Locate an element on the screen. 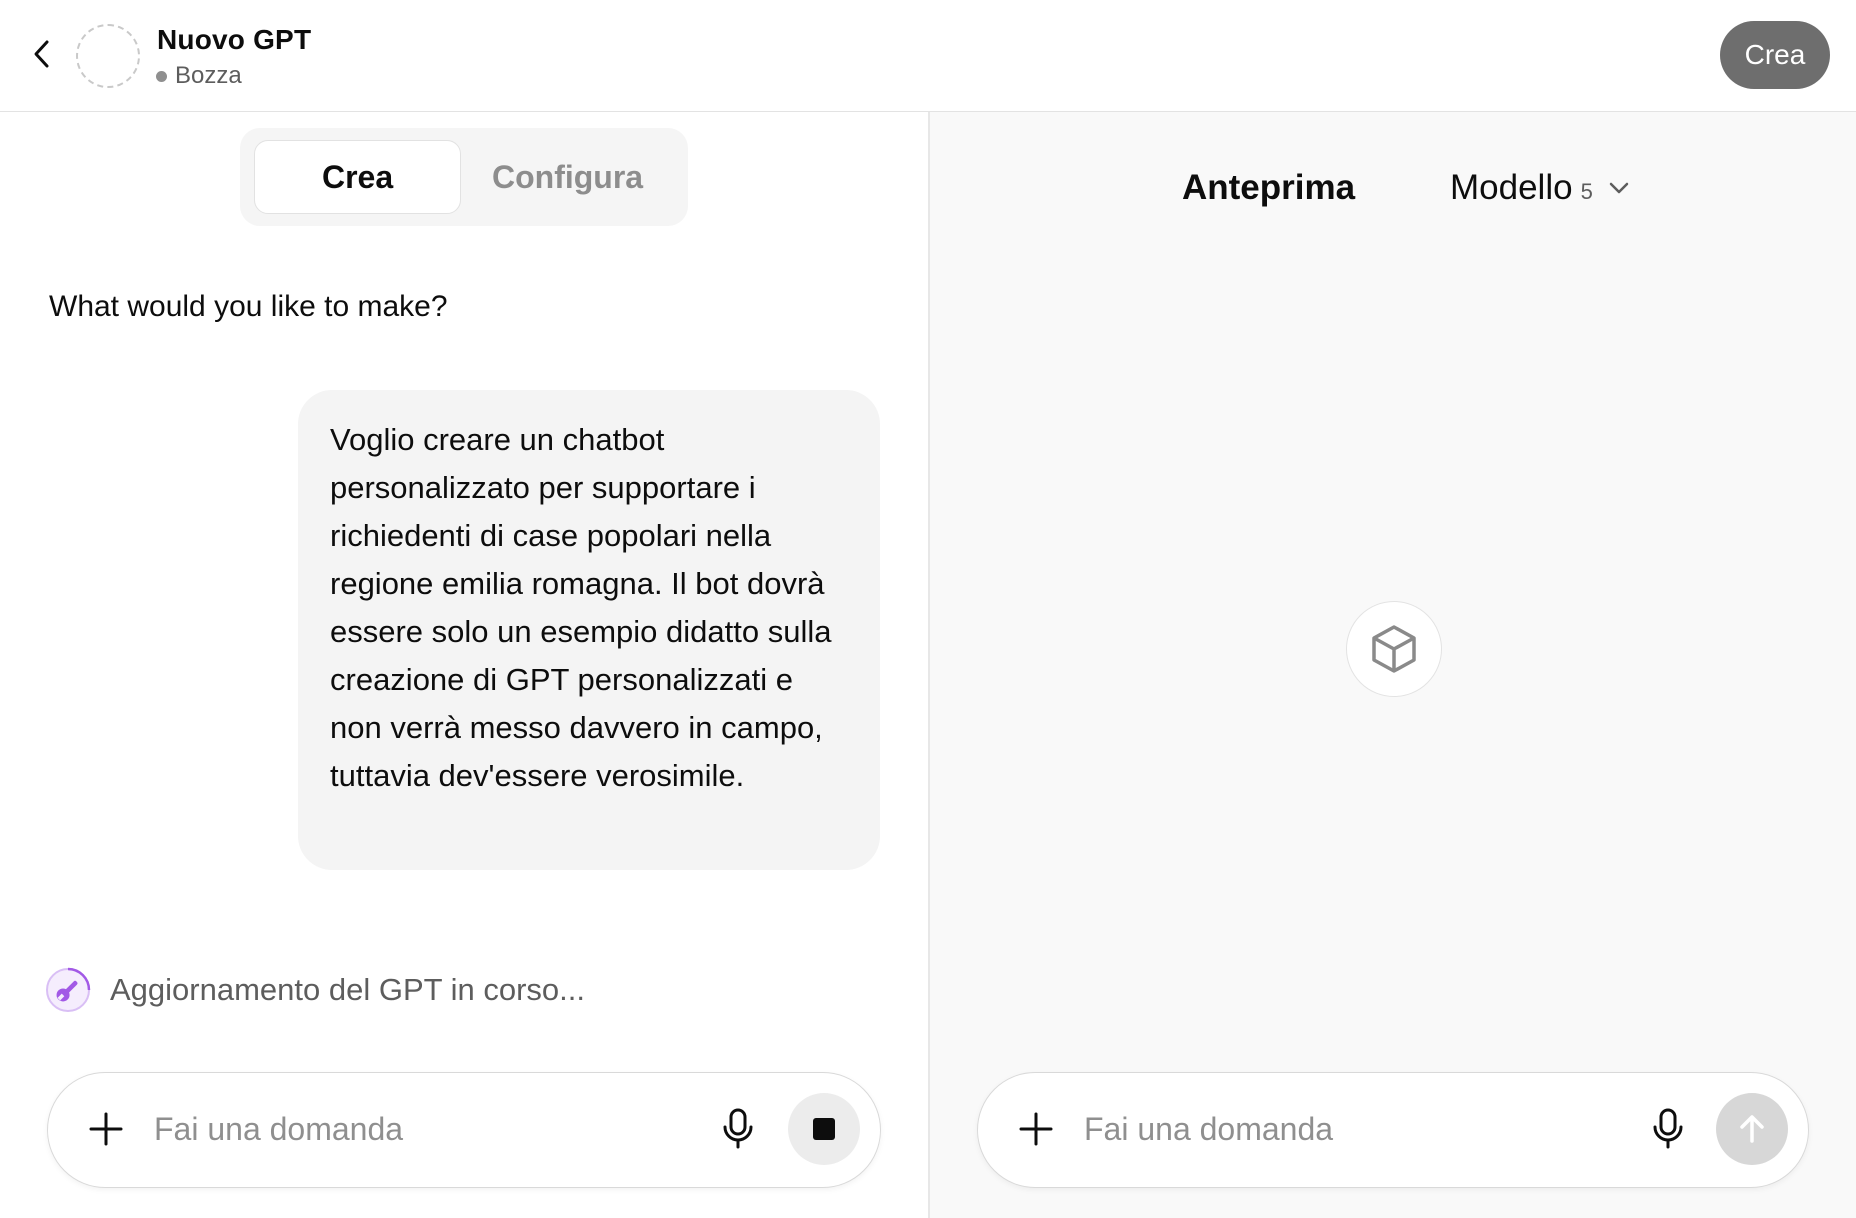  back-button is located at coordinates (42, 54).